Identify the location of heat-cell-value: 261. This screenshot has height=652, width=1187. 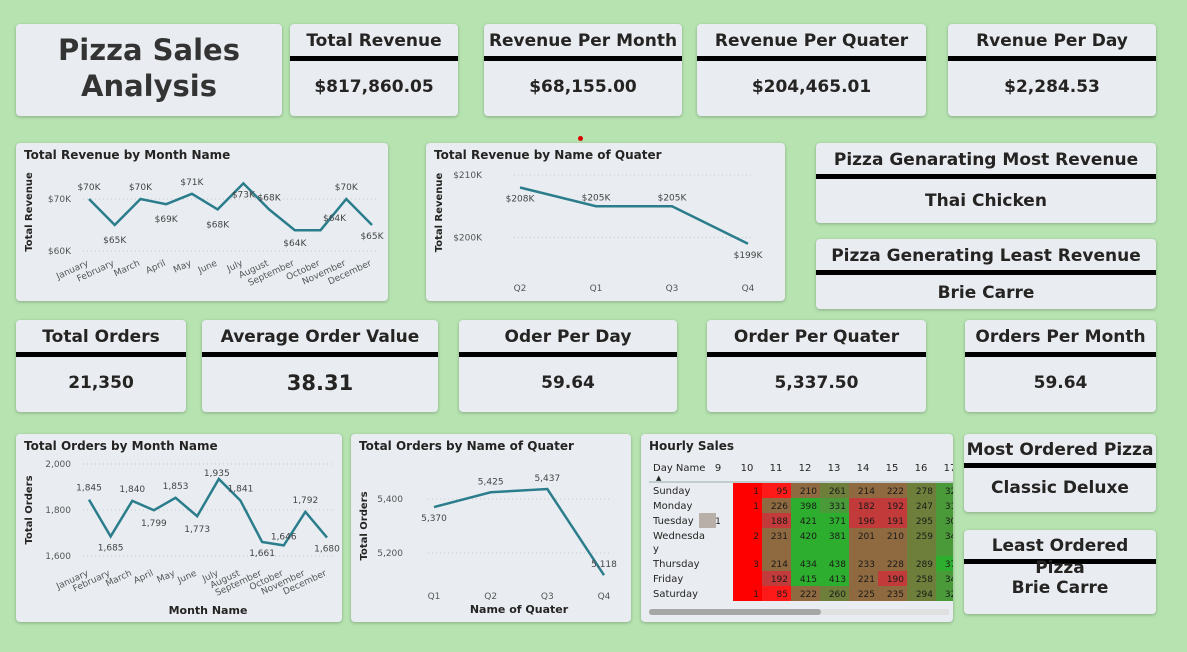
(837, 492).